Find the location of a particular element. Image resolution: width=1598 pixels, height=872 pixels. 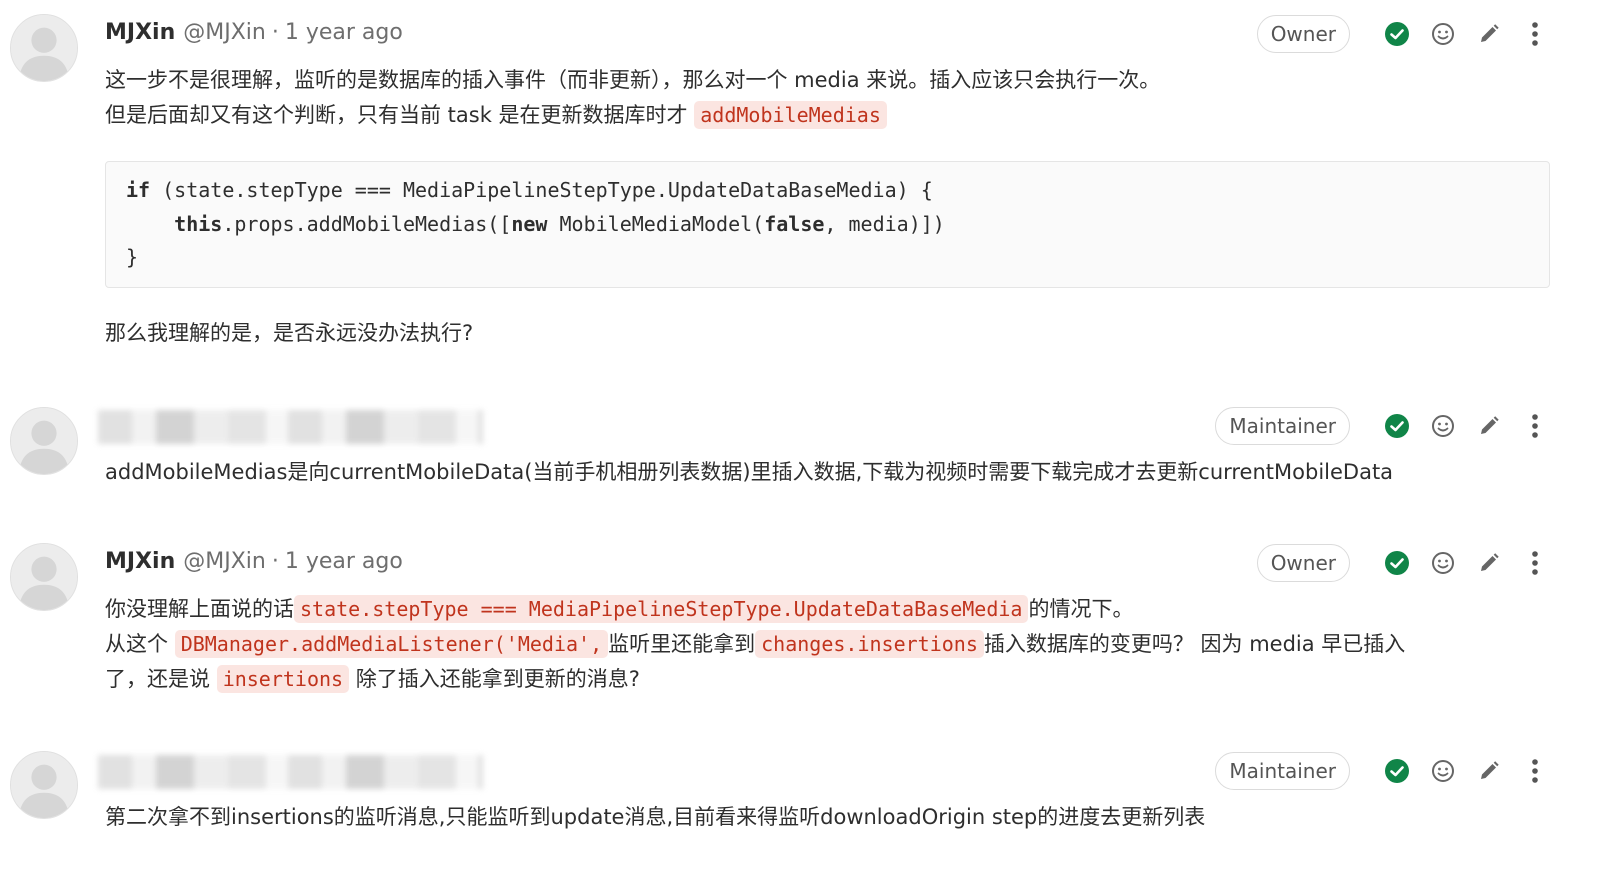

code-text: , media)]) is located at coordinates (884, 223).